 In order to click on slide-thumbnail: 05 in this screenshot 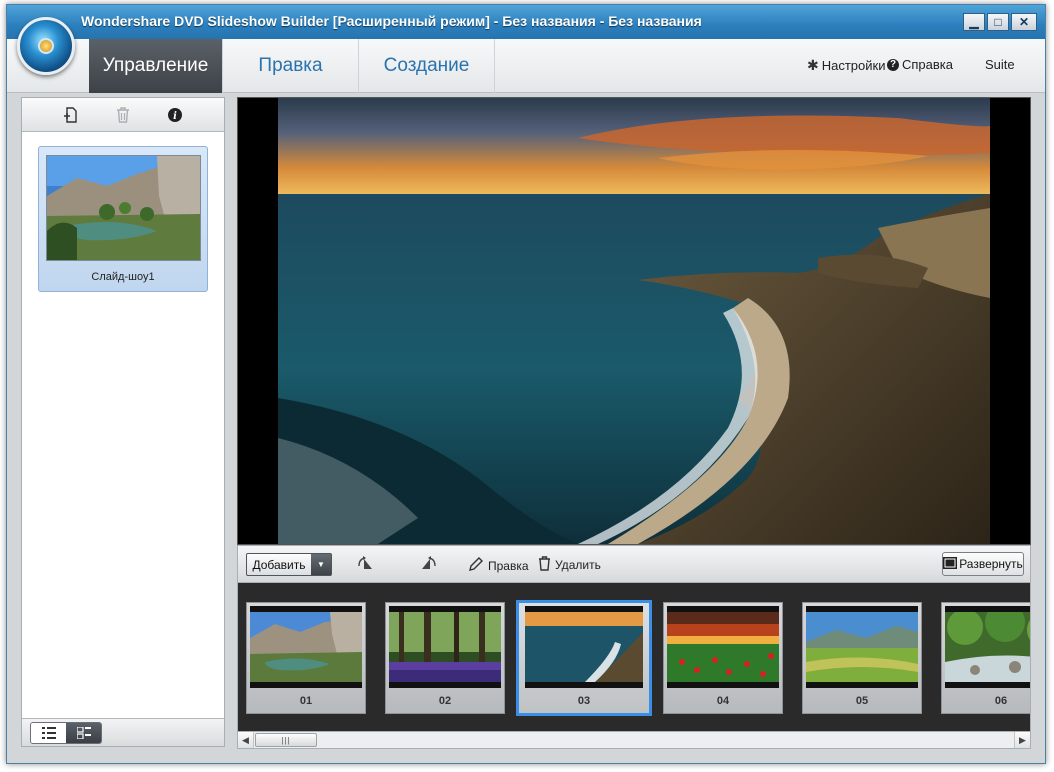, I will do `click(862, 658)`.